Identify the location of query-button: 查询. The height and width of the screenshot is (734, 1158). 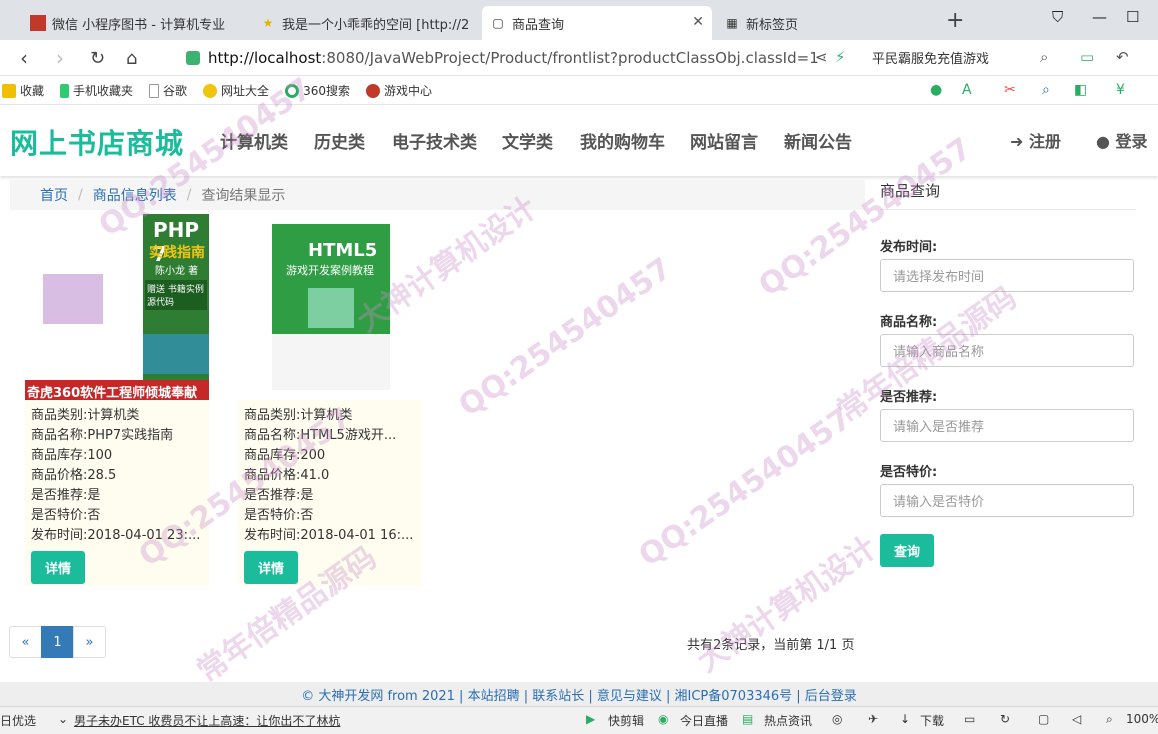
(907, 550).